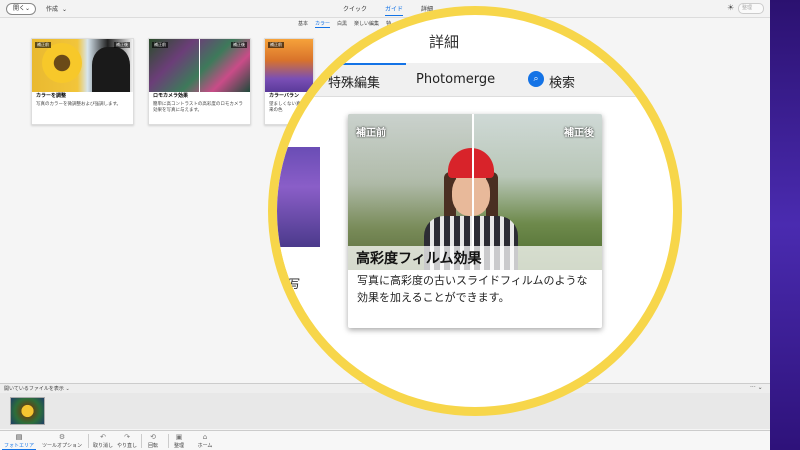 The height and width of the screenshot is (450, 800). What do you see at coordinates (19, 437) in the screenshot?
I see `photo-bin-icon: ▤` at bounding box center [19, 437].